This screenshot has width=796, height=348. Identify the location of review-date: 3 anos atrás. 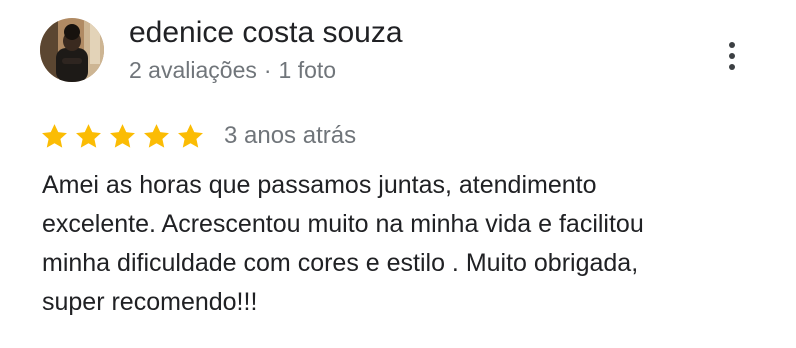
(290, 135).